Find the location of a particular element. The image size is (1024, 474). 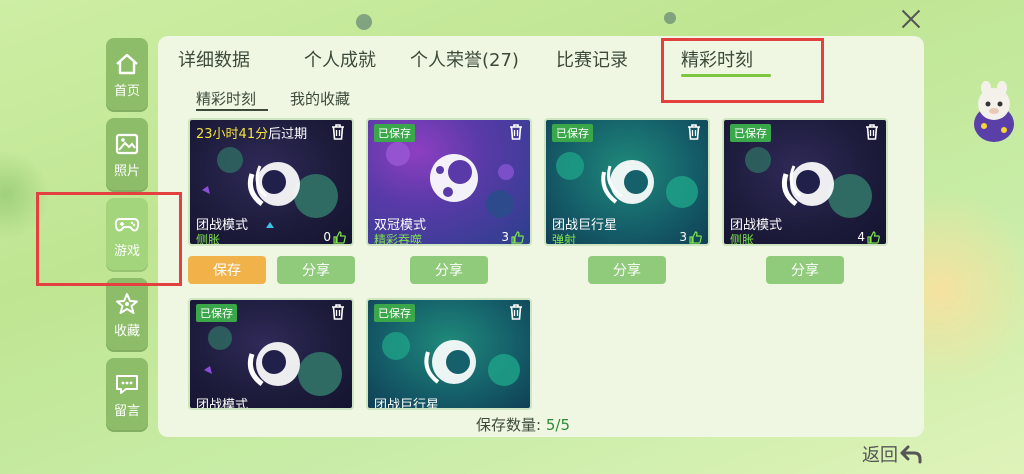

expire-text: 23小时41分后过期 is located at coordinates (252, 134).